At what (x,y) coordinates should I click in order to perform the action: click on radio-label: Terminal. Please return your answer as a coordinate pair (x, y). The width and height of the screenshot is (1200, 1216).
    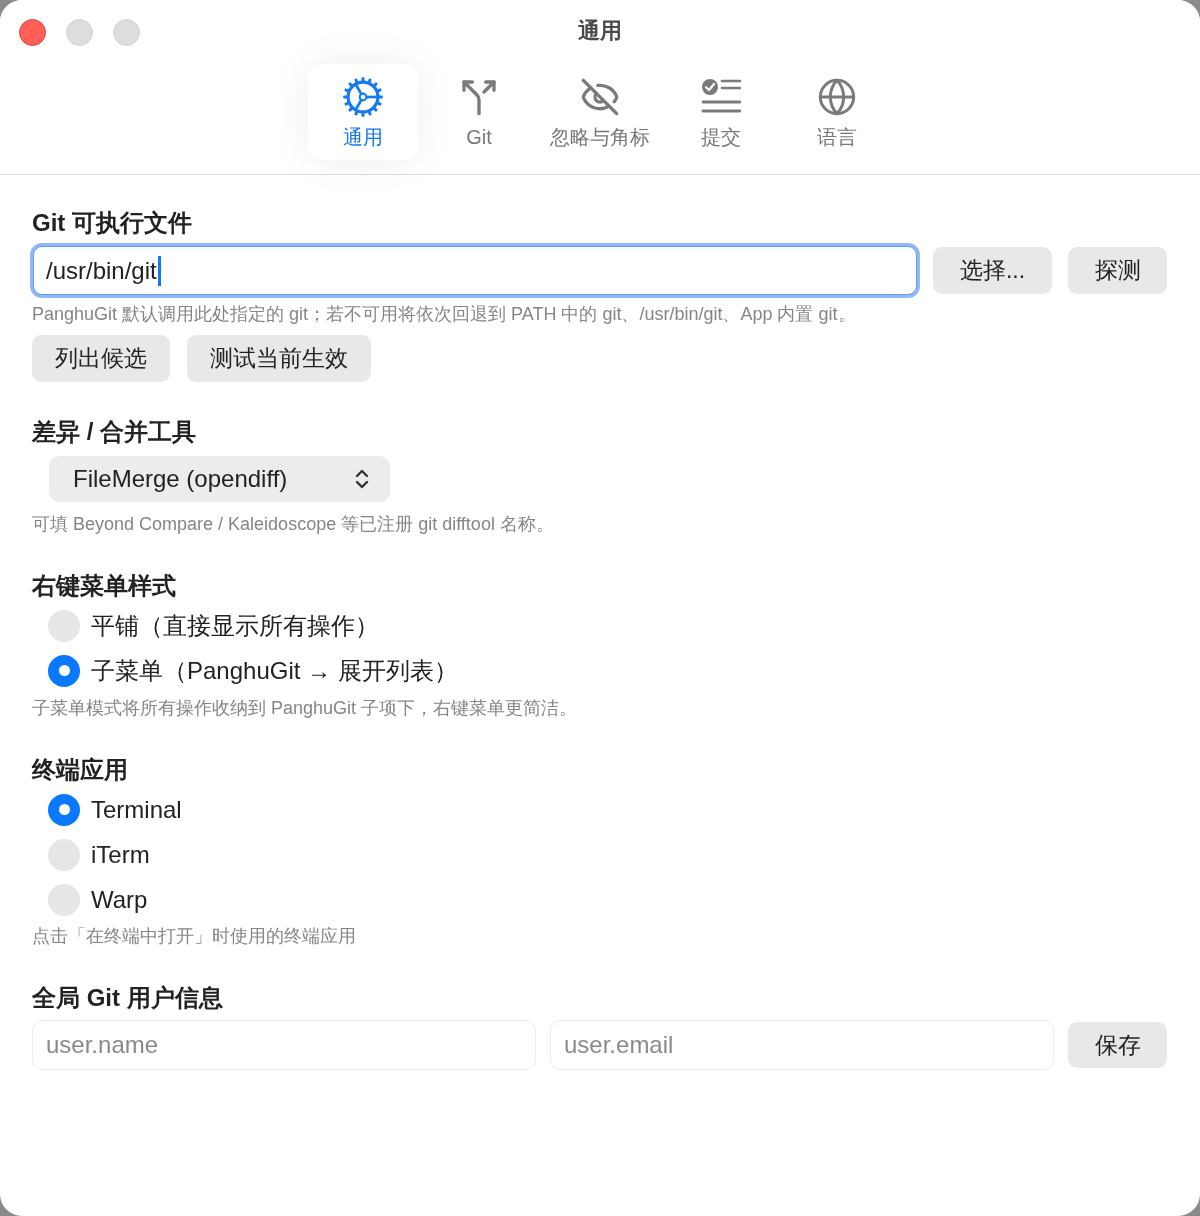
    Looking at the image, I should click on (136, 809).